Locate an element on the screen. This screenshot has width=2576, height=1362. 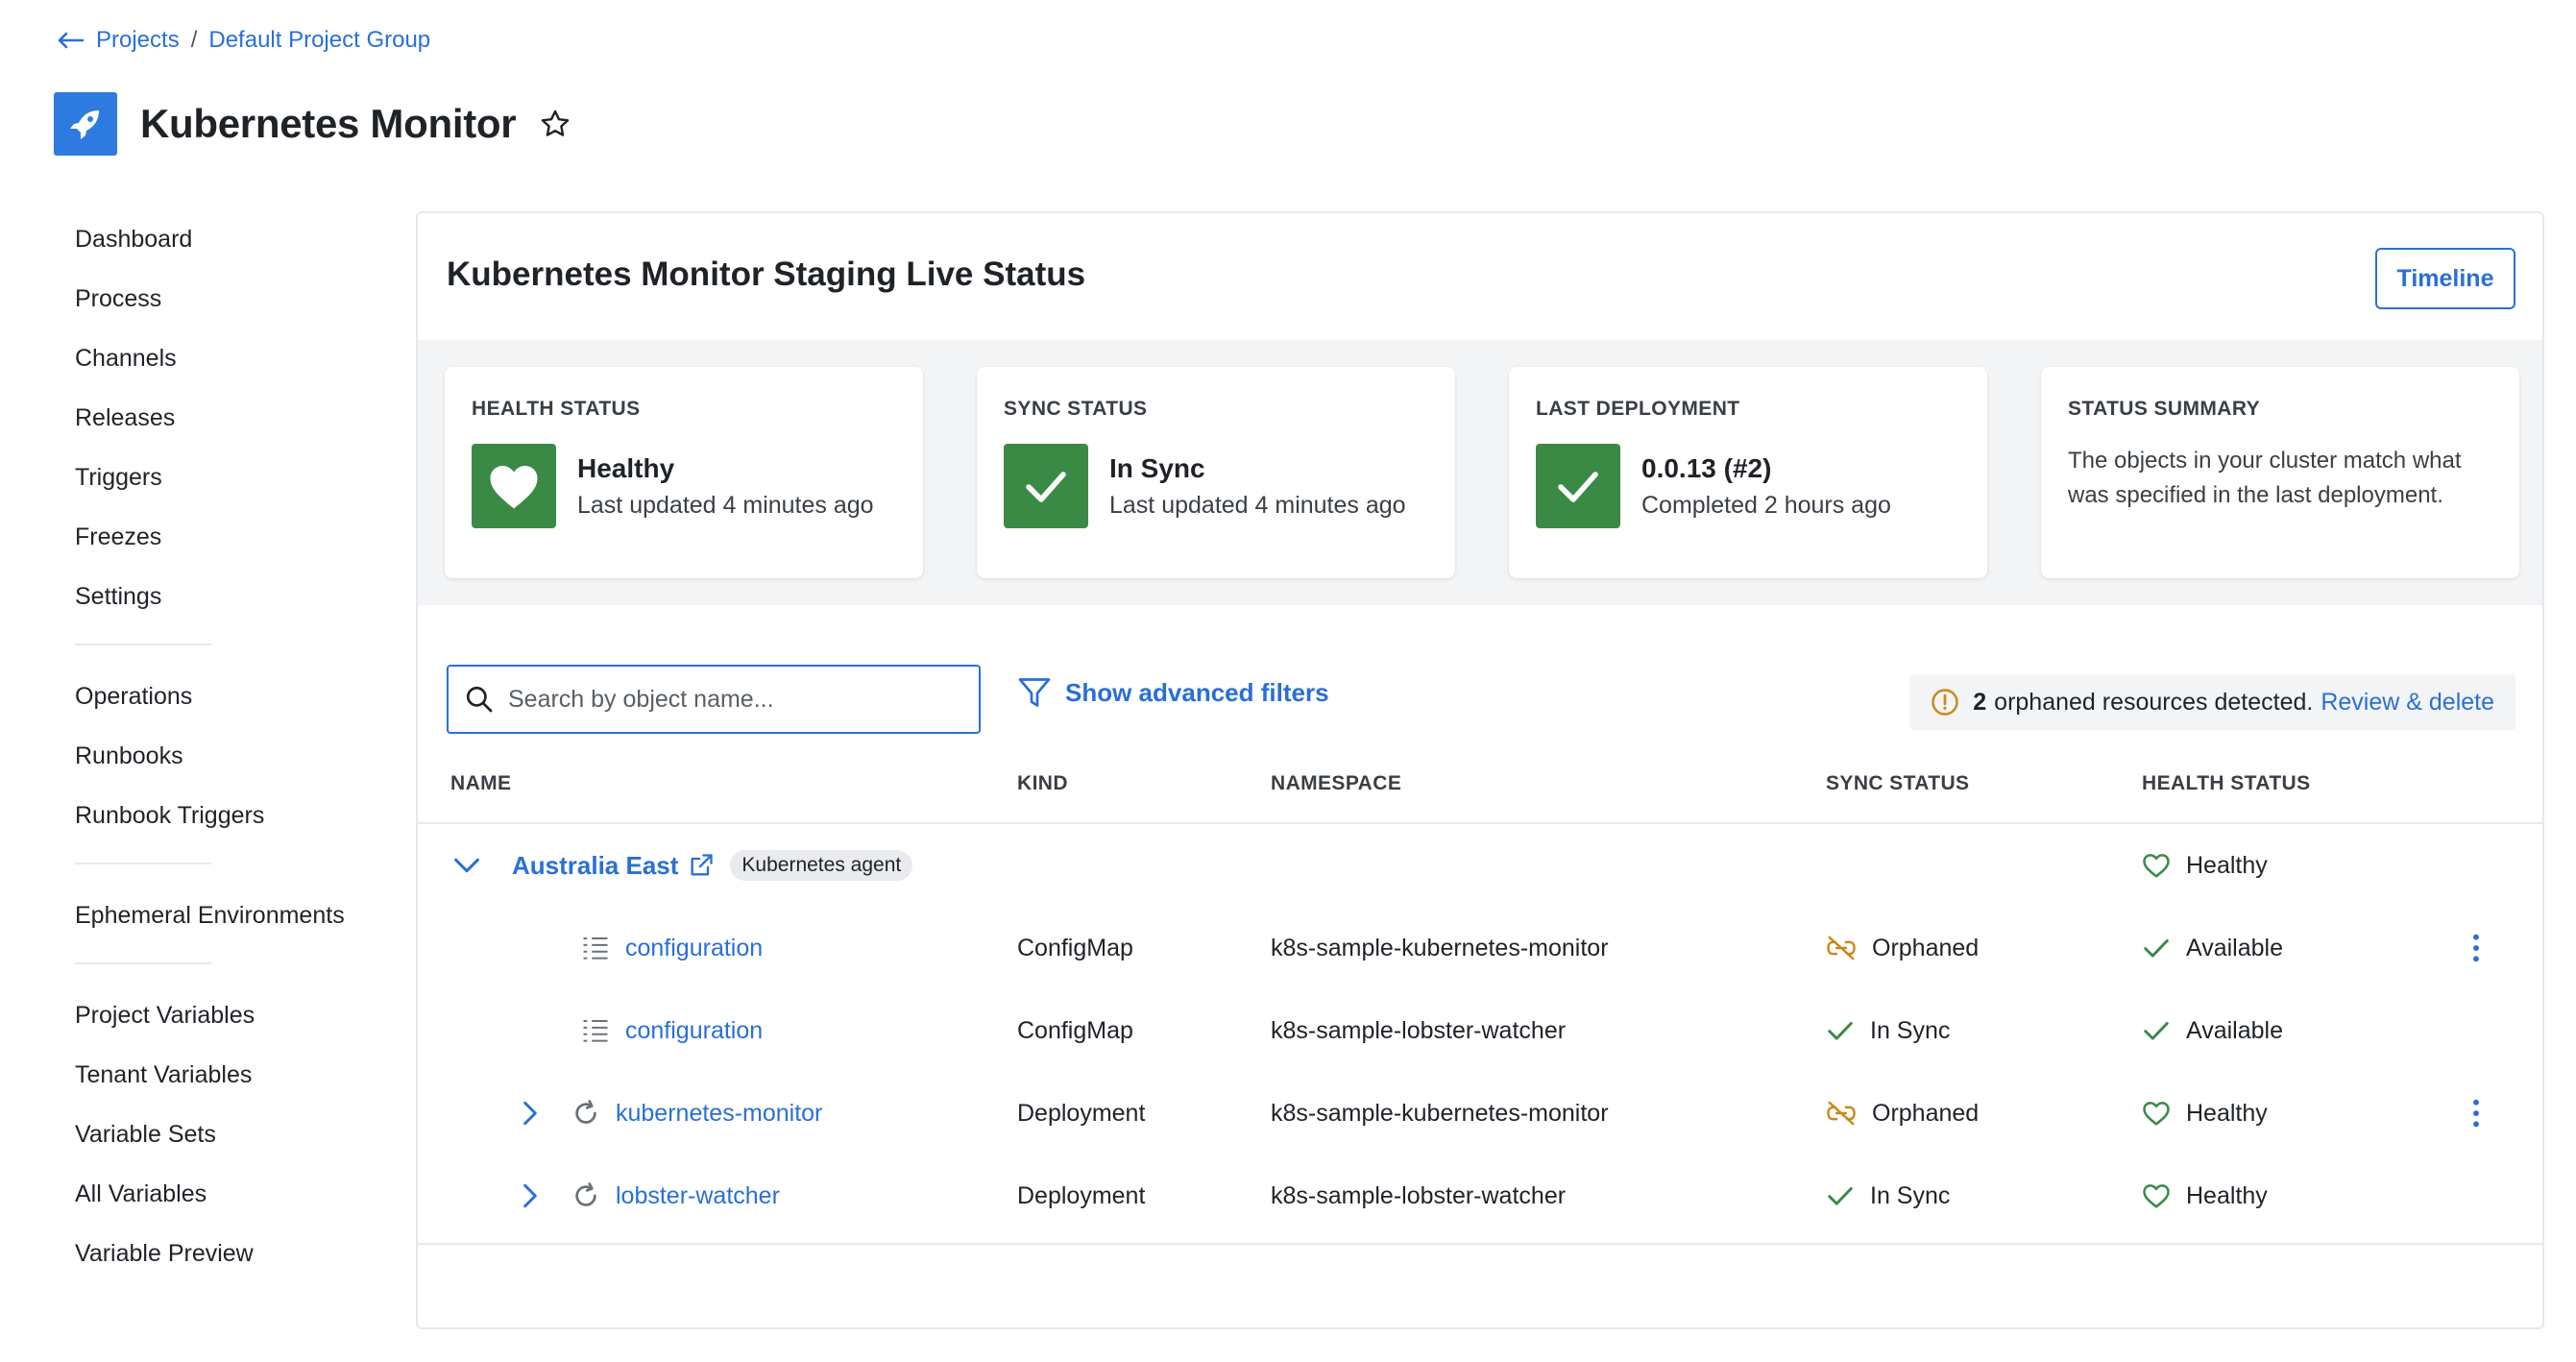
group-health-value: Healthy is located at coordinates (2227, 865).